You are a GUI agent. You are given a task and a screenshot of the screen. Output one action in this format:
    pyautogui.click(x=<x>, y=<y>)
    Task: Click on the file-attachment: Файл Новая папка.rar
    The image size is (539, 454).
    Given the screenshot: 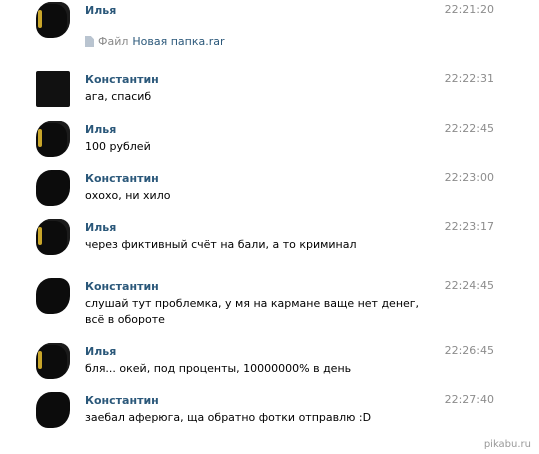 What is the action you would take?
    pyautogui.click(x=155, y=41)
    